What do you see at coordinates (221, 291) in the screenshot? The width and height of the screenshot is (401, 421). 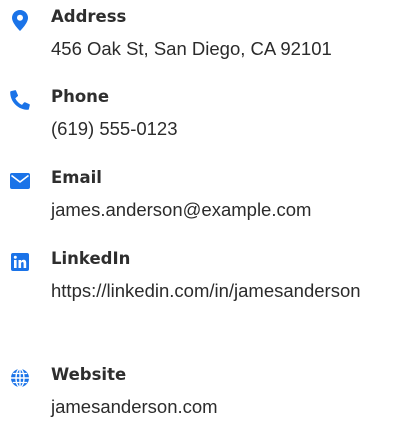 I see `linkedin-value: https://linkedin.com/in/jamesanderson` at bounding box center [221, 291].